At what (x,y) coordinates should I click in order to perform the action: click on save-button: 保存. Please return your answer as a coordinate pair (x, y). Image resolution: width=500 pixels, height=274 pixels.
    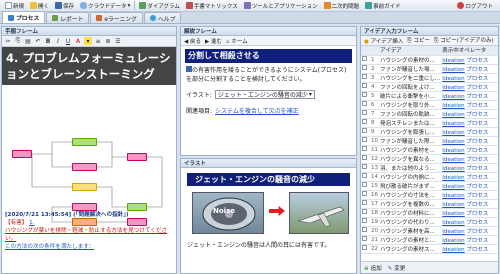
    Looking at the image, I should click on (64, 5).